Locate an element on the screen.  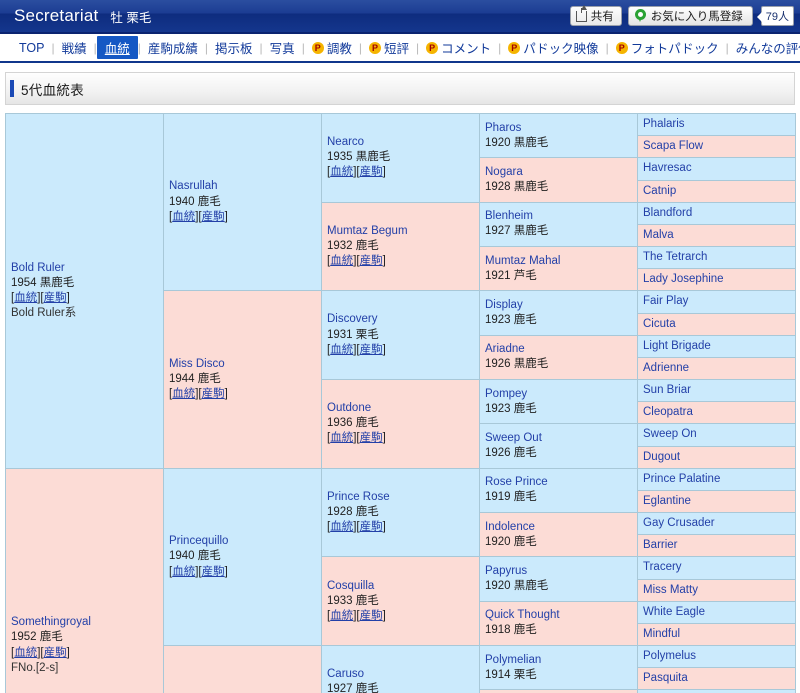
nav-item-コメント: P コメント is located at coordinates (458, 47).